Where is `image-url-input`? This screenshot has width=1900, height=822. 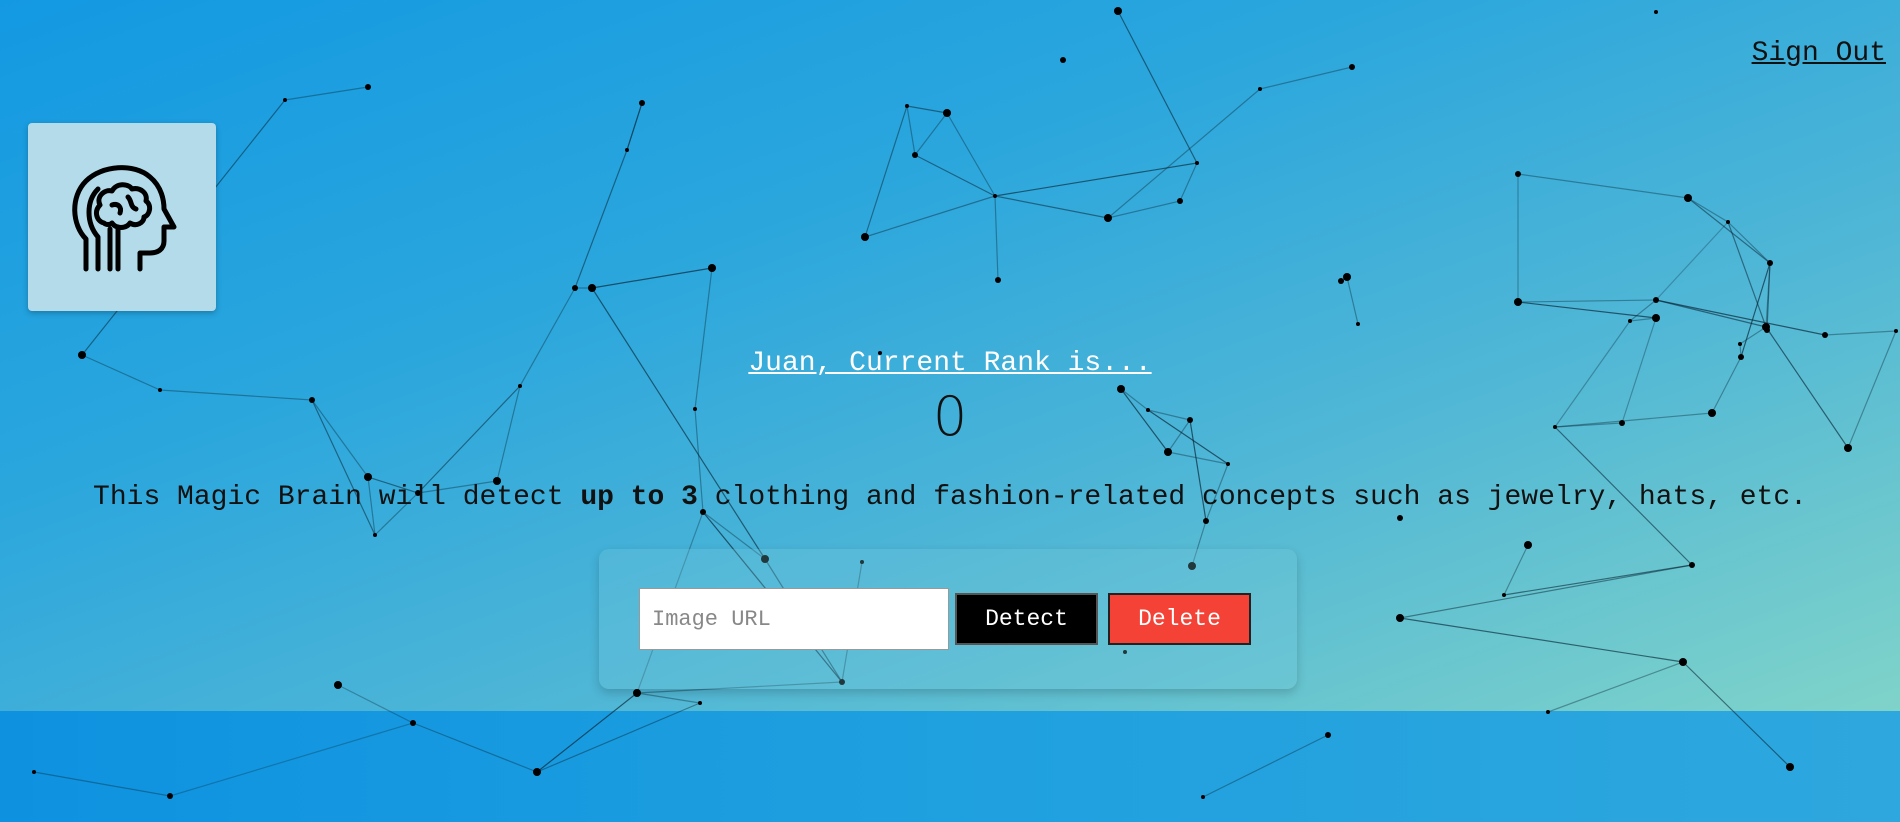
image-url-input is located at coordinates (794, 619).